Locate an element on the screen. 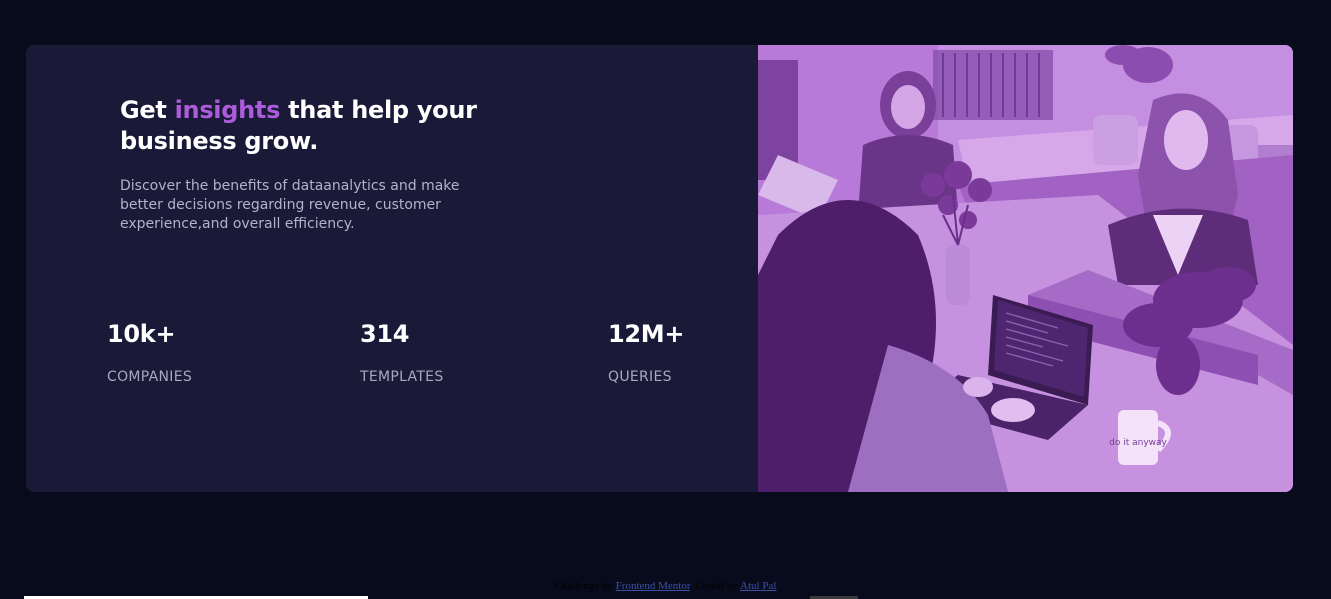 This screenshot has width=1331, height=599. frontend-mentor-link: Frontend Mentor is located at coordinates (653, 586).